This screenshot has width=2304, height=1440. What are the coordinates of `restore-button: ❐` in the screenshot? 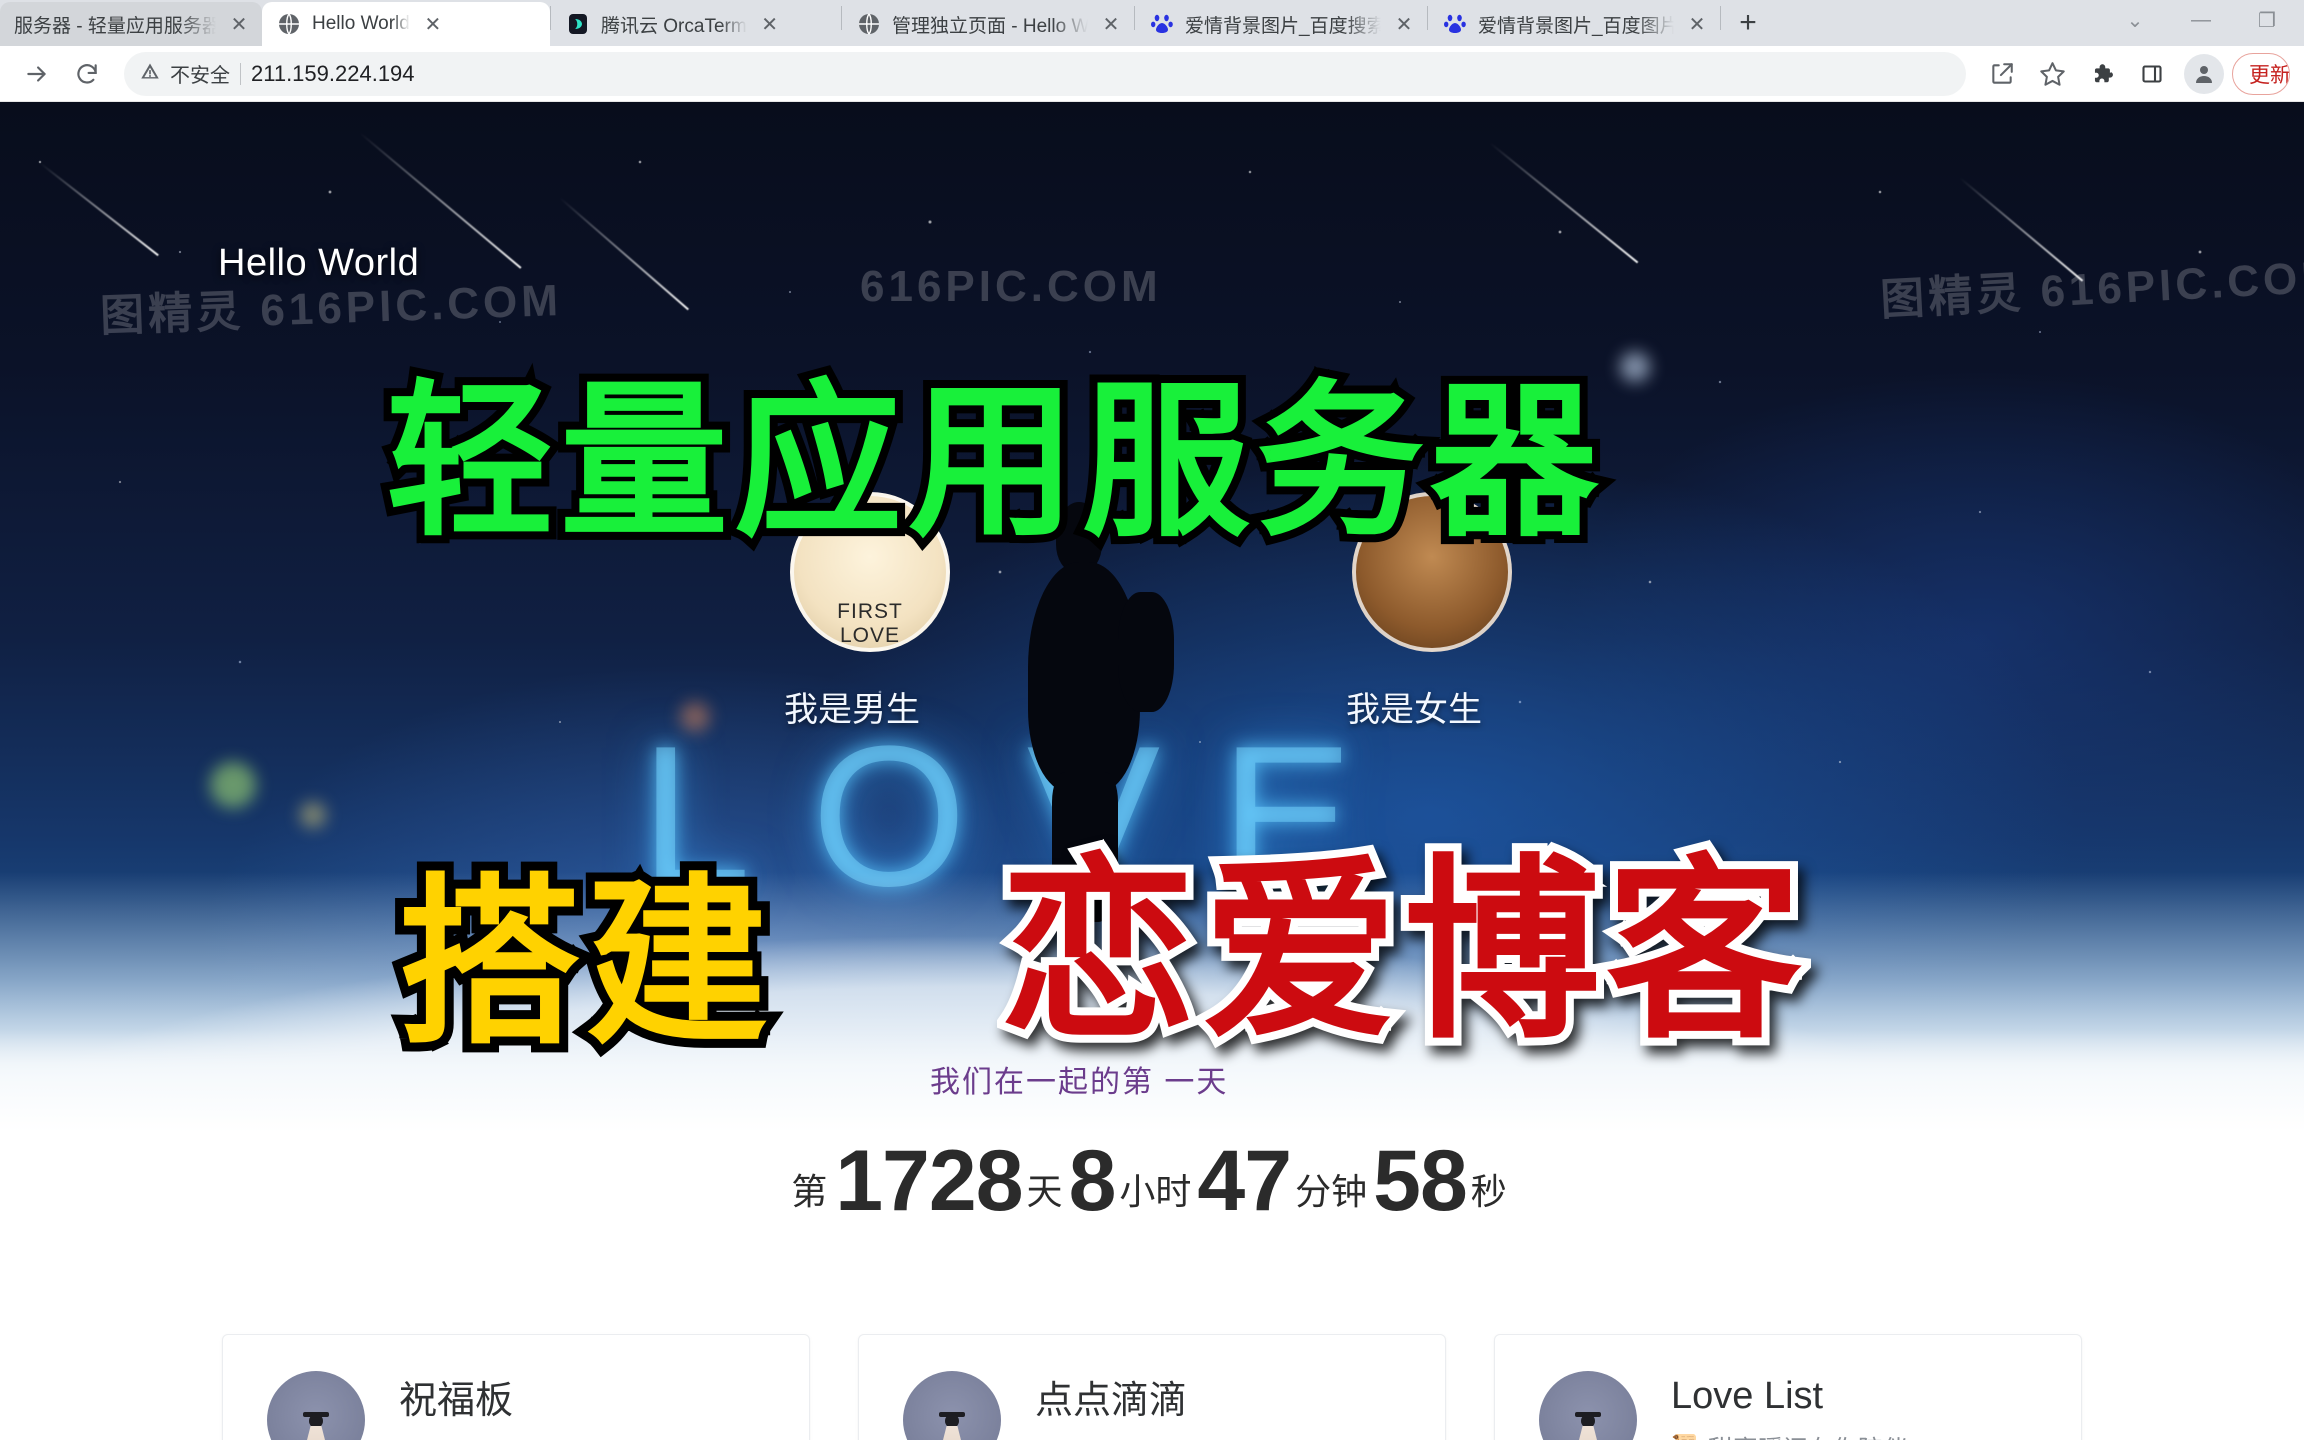 It's located at (2267, 20).